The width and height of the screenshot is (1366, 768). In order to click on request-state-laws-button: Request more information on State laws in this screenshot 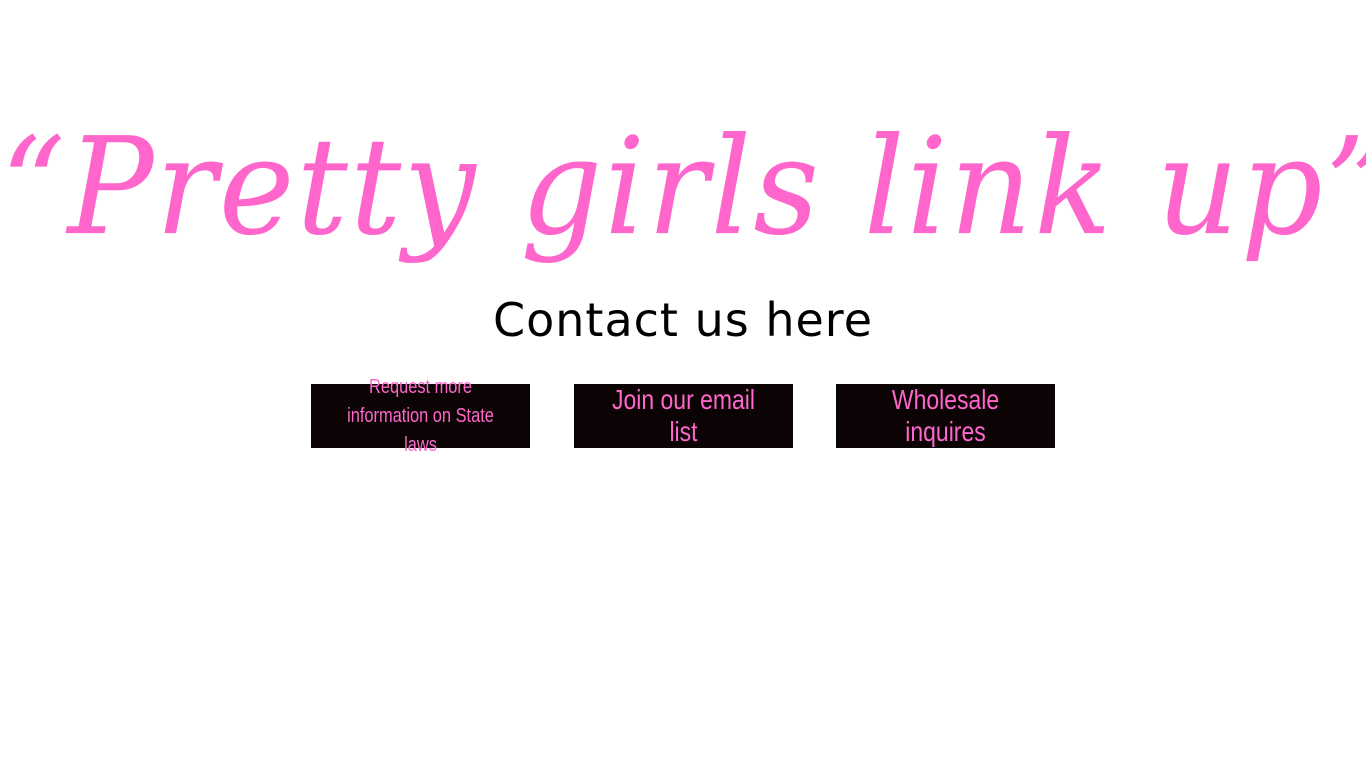, I will do `click(420, 416)`.